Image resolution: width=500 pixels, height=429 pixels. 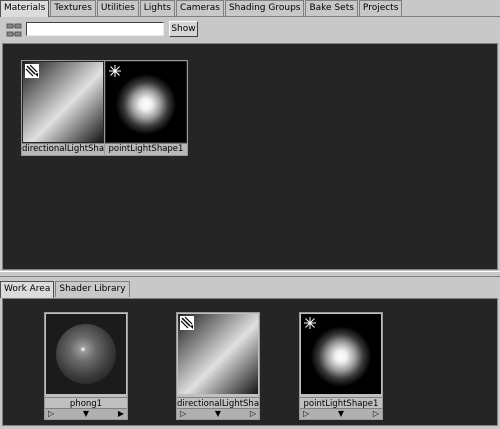 I want to click on tab-textures: Textures, so click(x=73, y=8).